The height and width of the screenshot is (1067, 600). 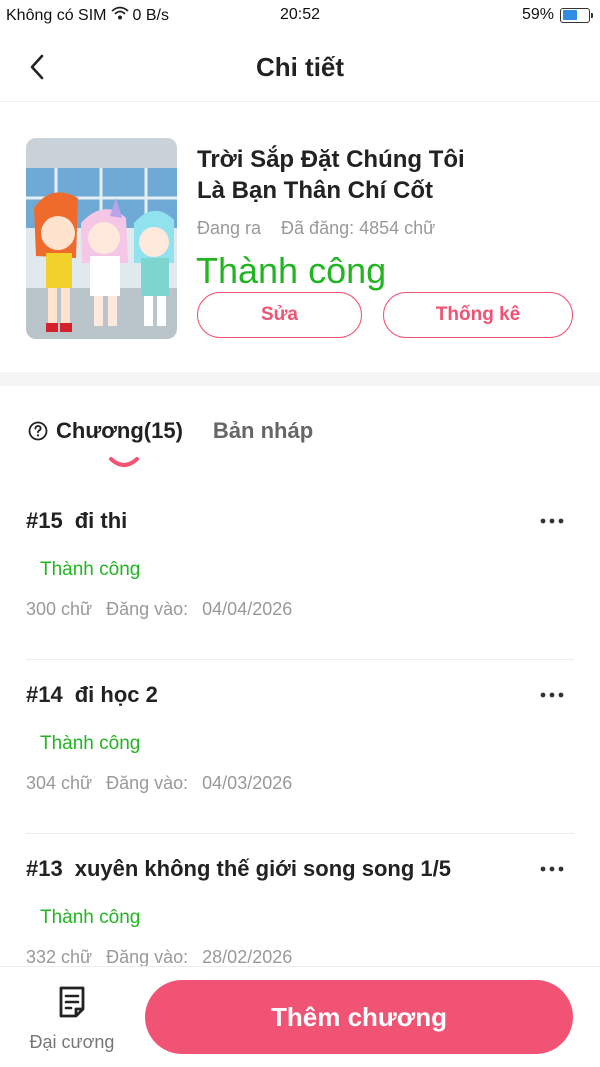 I want to click on page-title: Chi tiết, so click(x=300, y=67).